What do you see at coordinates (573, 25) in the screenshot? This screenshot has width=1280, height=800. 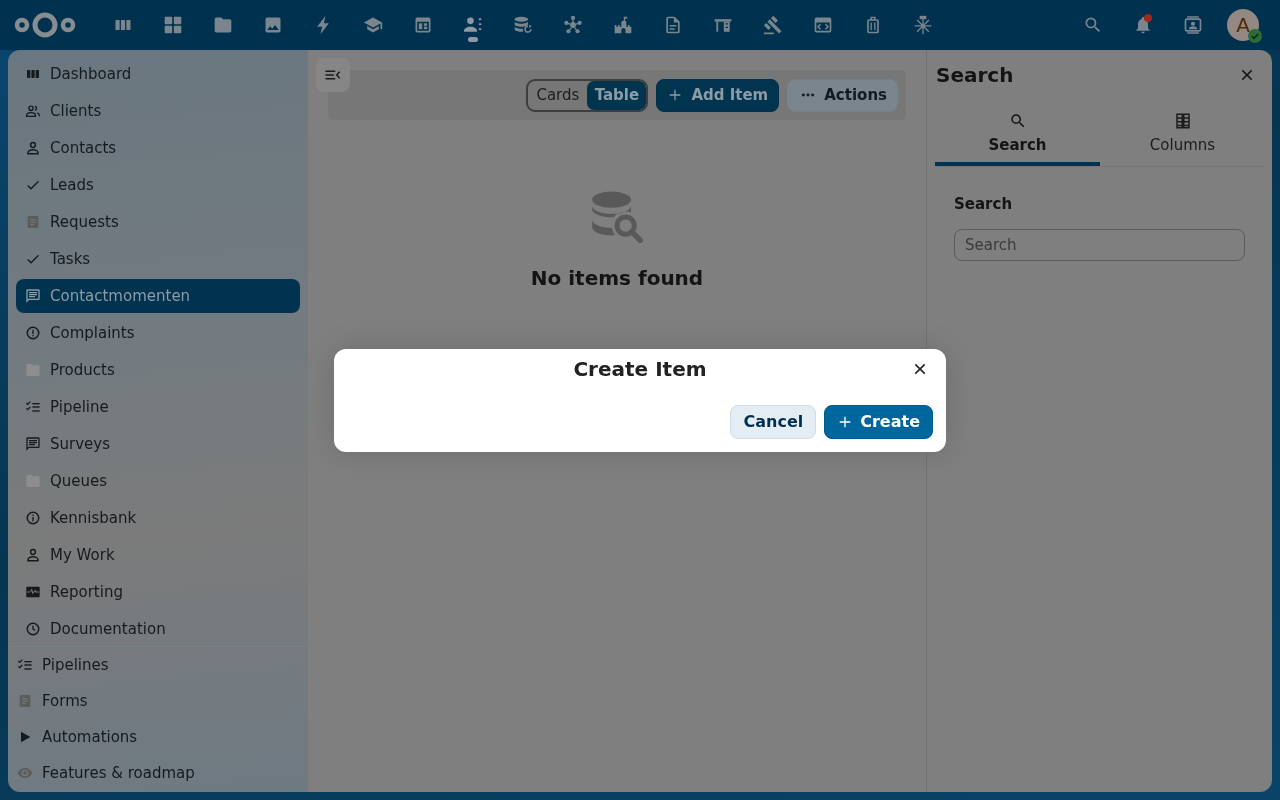 I see `network-icon` at bounding box center [573, 25].